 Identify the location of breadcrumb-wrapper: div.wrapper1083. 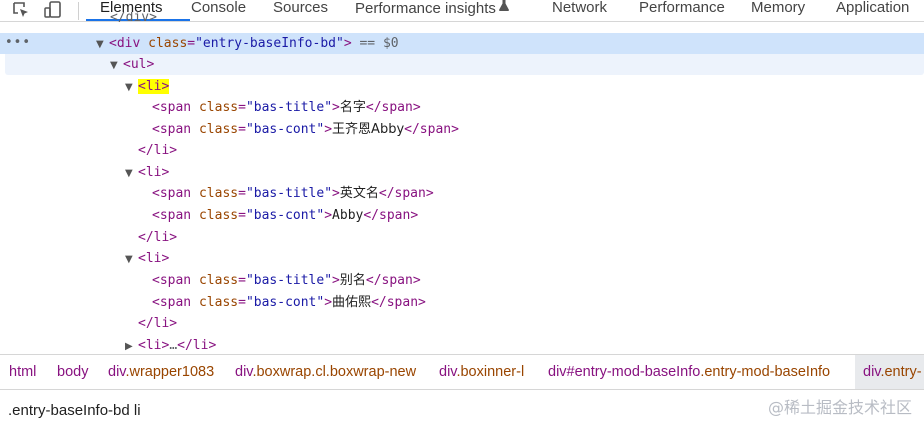
(161, 372).